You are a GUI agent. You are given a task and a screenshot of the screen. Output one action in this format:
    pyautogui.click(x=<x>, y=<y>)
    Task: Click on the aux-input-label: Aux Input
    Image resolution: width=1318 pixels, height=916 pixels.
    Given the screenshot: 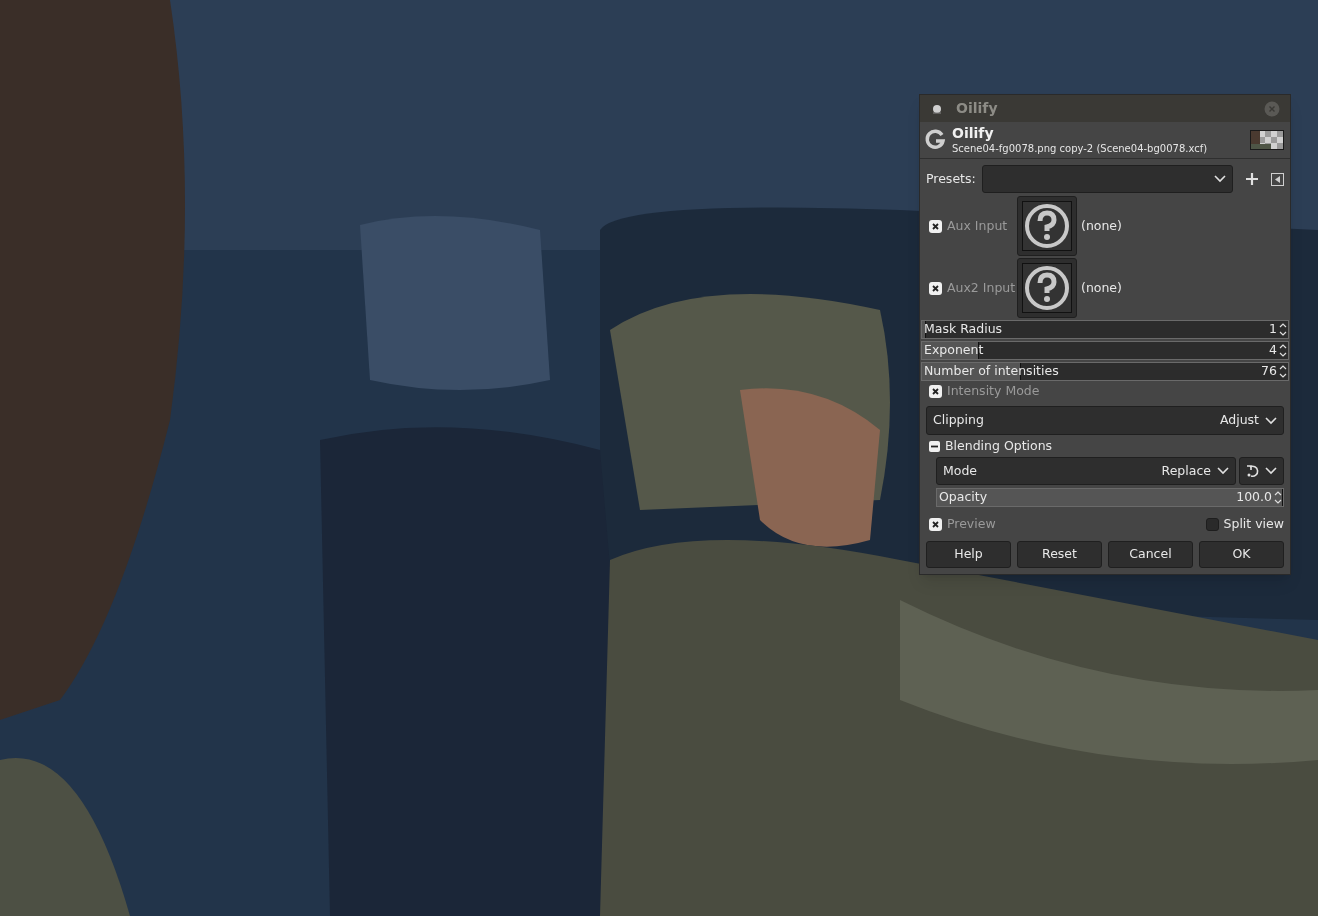 What is the action you would take?
    pyautogui.click(x=977, y=225)
    